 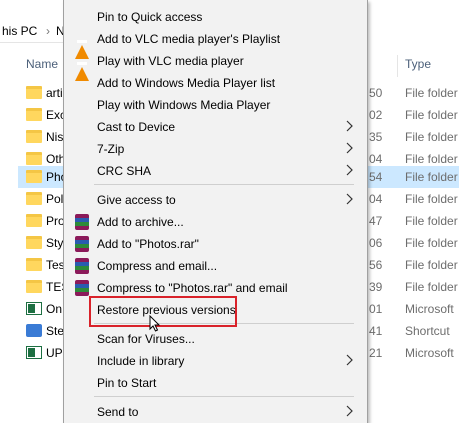 What do you see at coordinates (192, 288) in the screenshot?
I see `menu-item-label: Compress to "Photos.rar" and email` at bounding box center [192, 288].